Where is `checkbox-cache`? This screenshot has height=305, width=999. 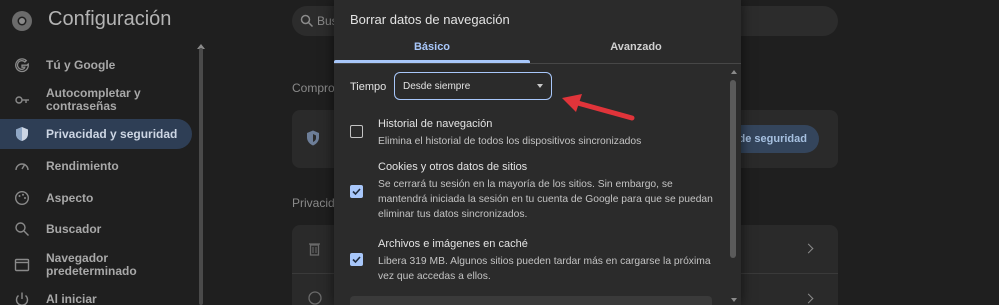
checkbox-cache is located at coordinates (356, 259).